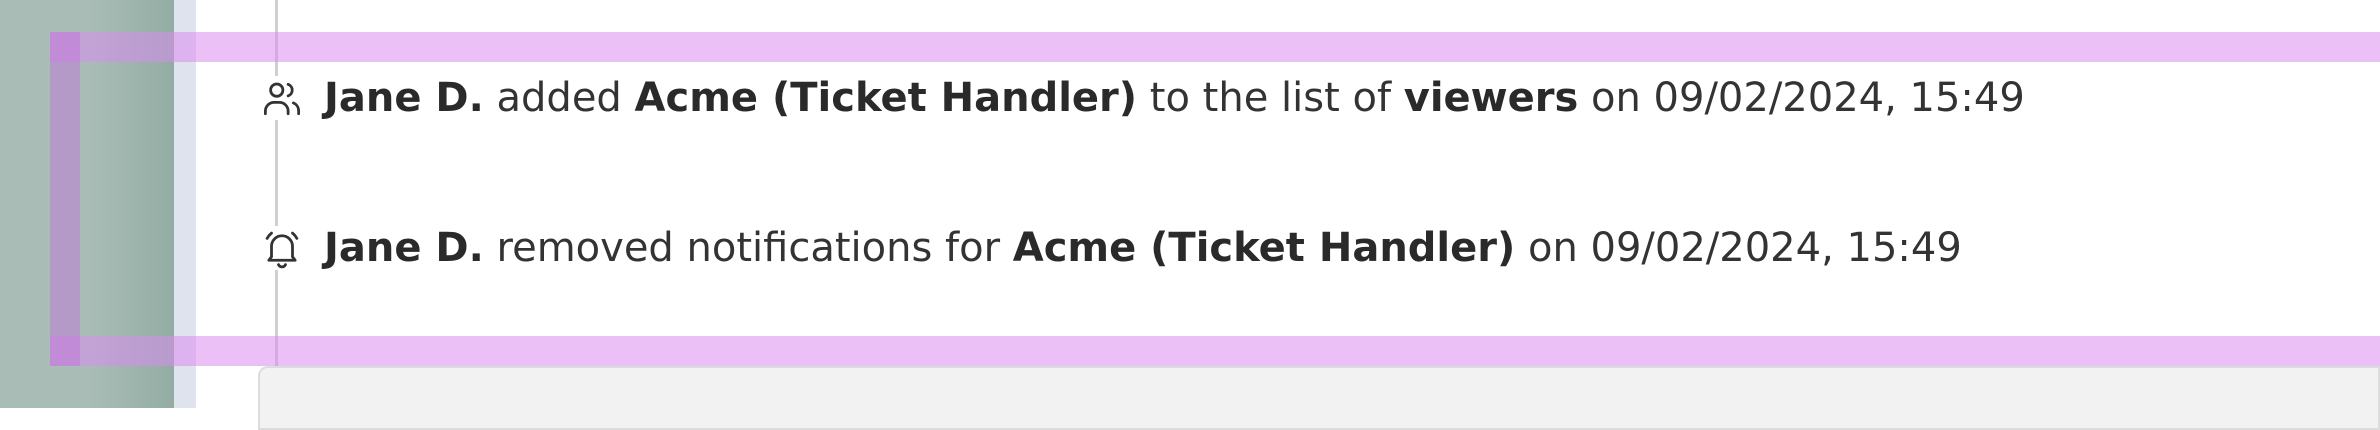  I want to click on selection-highlight-left, so click(65, 199).